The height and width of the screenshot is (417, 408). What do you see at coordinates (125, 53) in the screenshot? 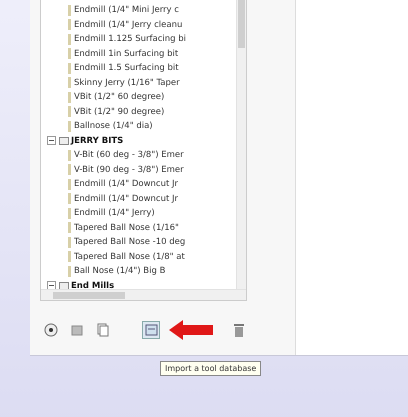
I see `tool-item: Endmill 1in Surfacing bit` at bounding box center [125, 53].